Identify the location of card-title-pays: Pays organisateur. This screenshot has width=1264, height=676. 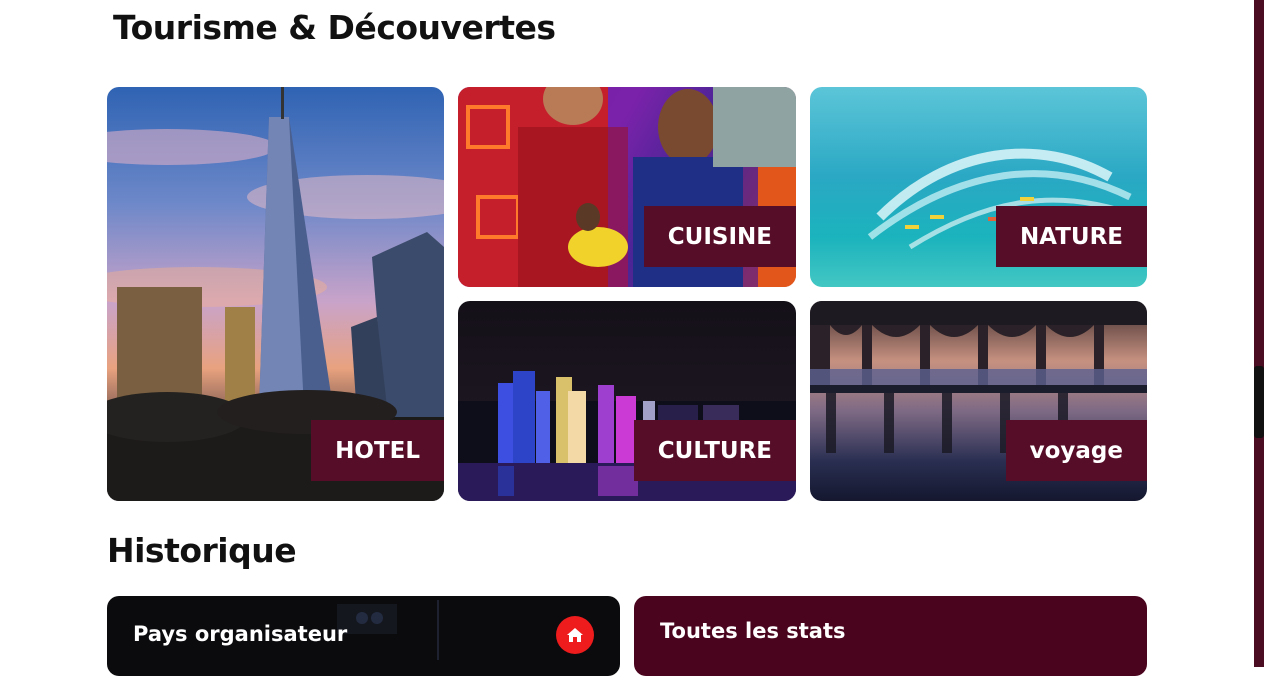
(240, 634).